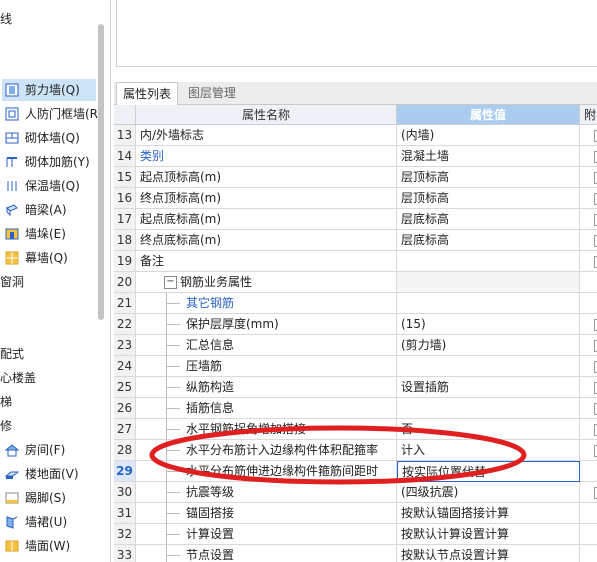 The width and height of the screenshot is (597, 562). What do you see at coordinates (181, 198) in the screenshot?
I see `property-name: 终点顶标高(m)` at bounding box center [181, 198].